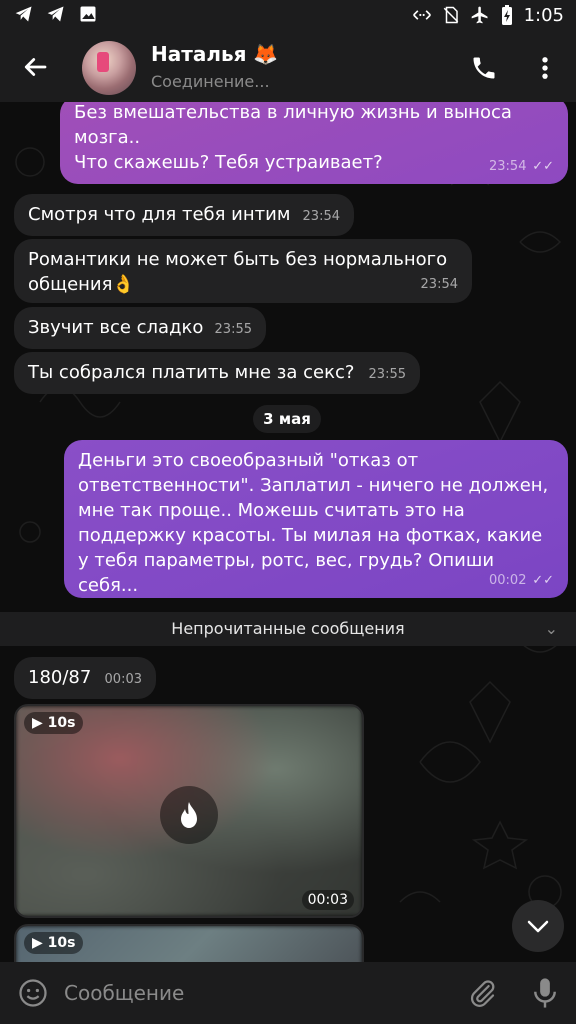 The height and width of the screenshot is (1024, 576). What do you see at coordinates (191, 372) in the screenshot?
I see `message-text: Ты собрался платить мне за секс?` at bounding box center [191, 372].